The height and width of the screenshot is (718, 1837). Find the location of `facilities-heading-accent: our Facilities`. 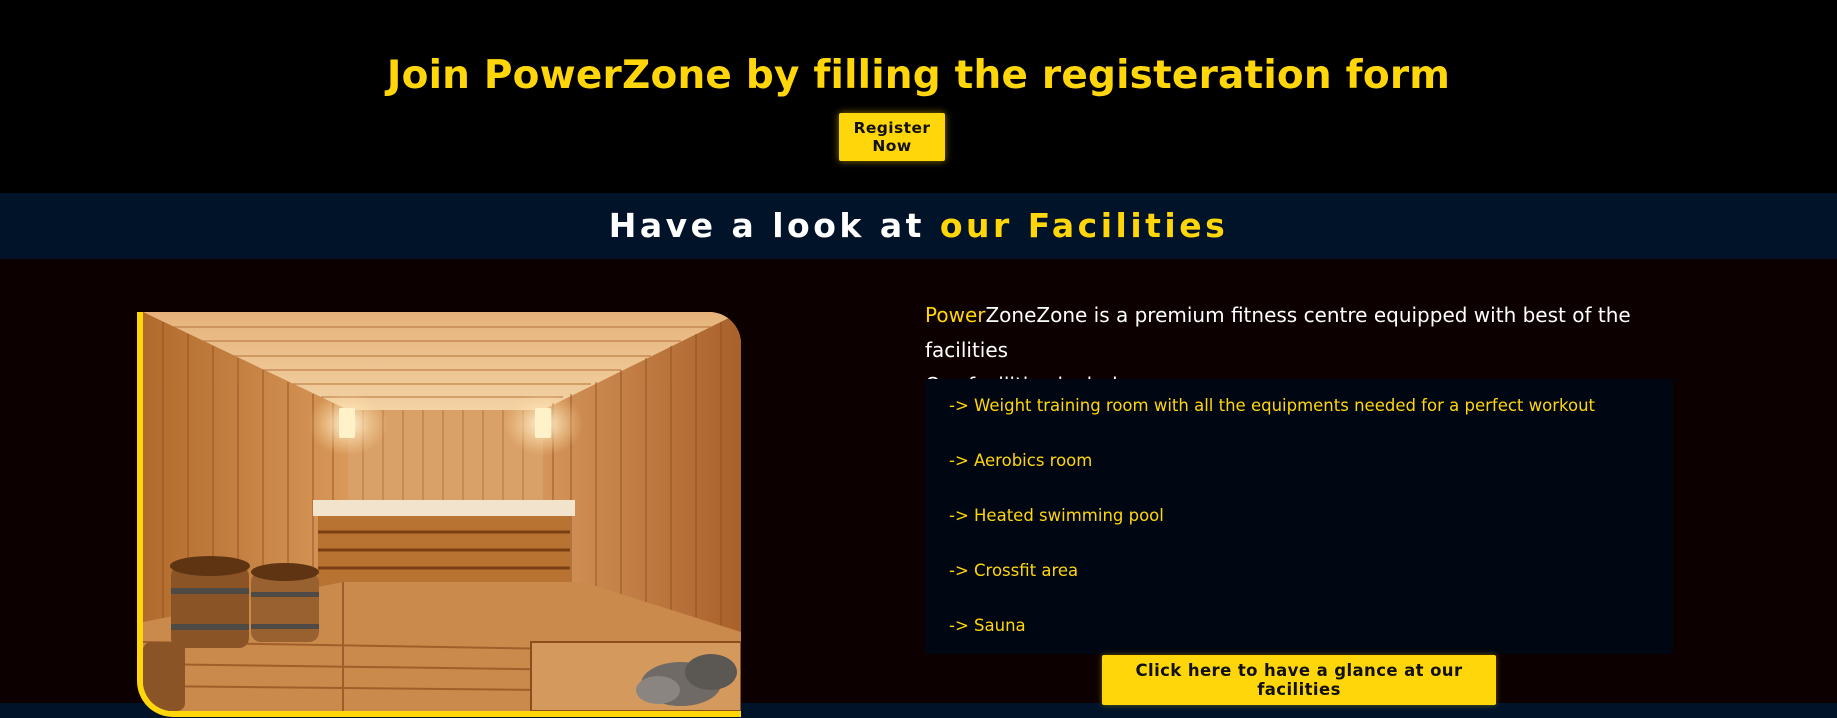

facilities-heading-accent: our Facilities is located at coordinates (1084, 225).